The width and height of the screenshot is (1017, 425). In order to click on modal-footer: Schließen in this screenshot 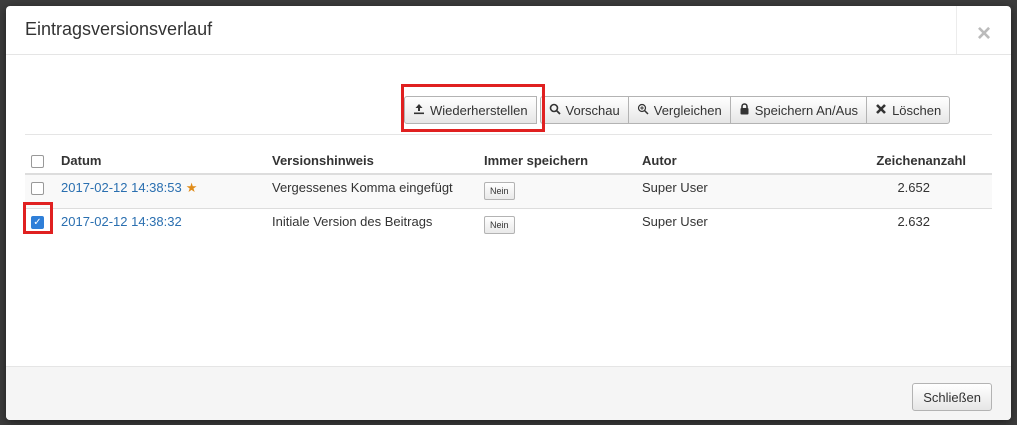, I will do `click(508, 393)`.